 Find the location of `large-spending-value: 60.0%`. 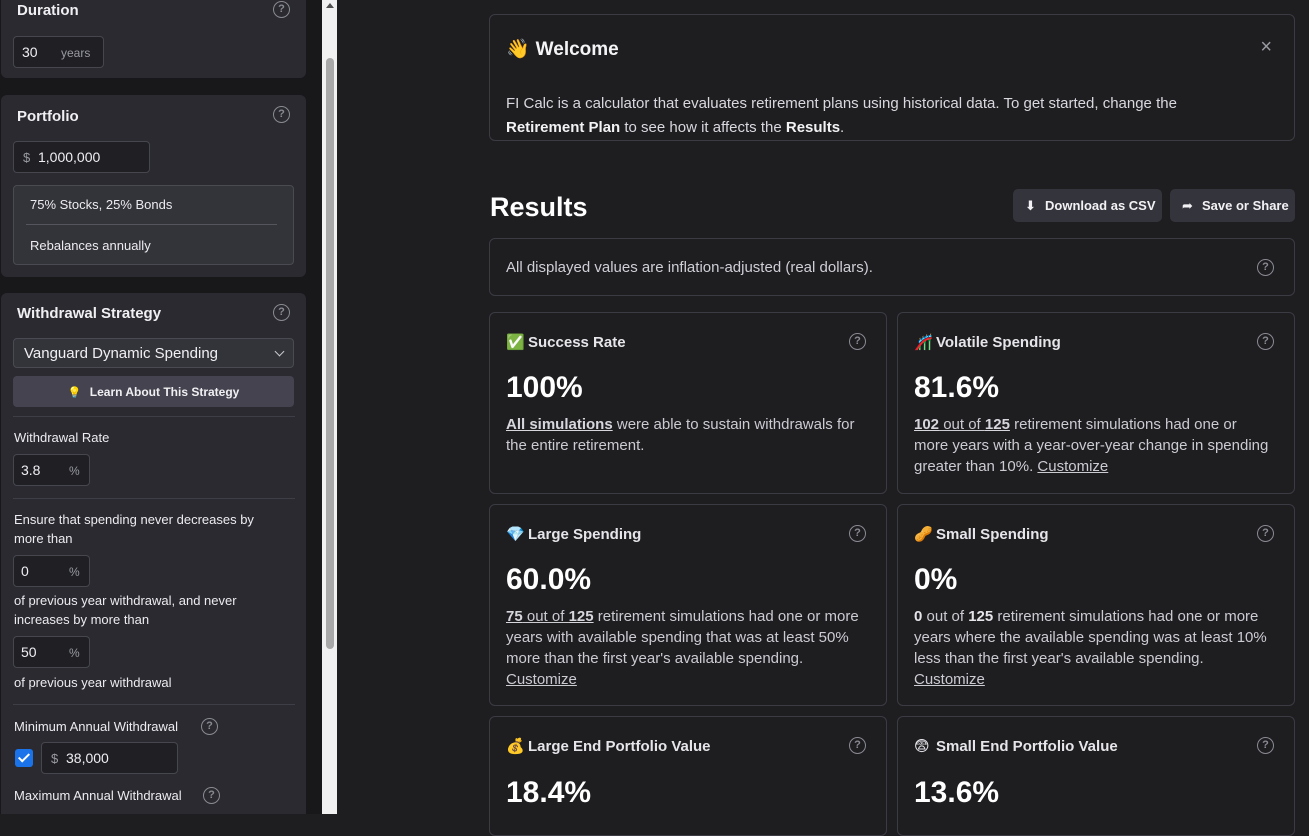

large-spending-value: 60.0% is located at coordinates (549, 579).